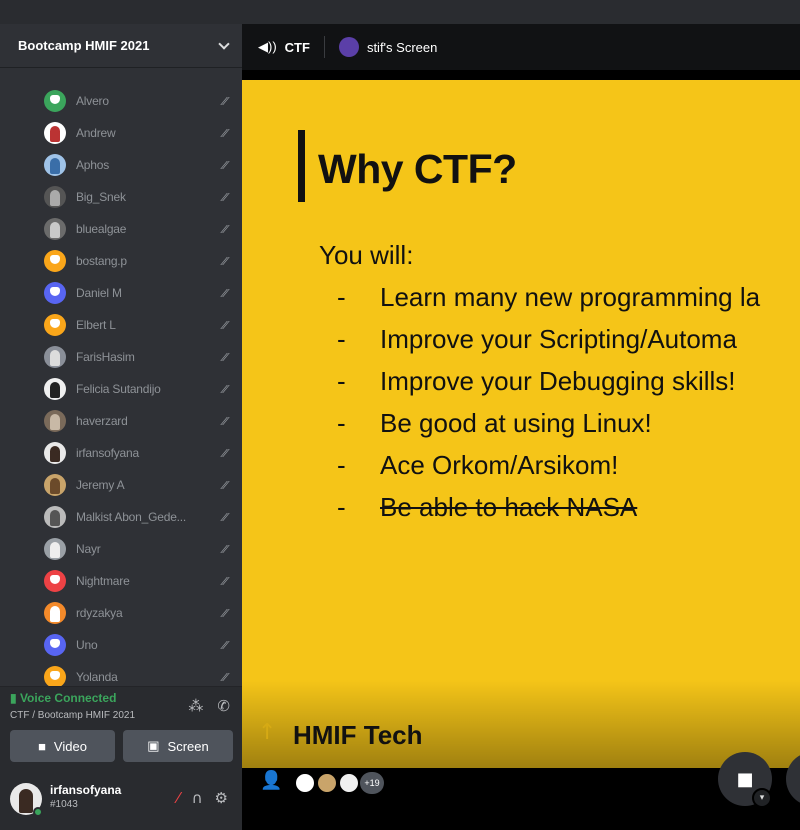  Describe the element at coordinates (366, 255) in the screenshot. I see `slide-intro: You will:` at that location.